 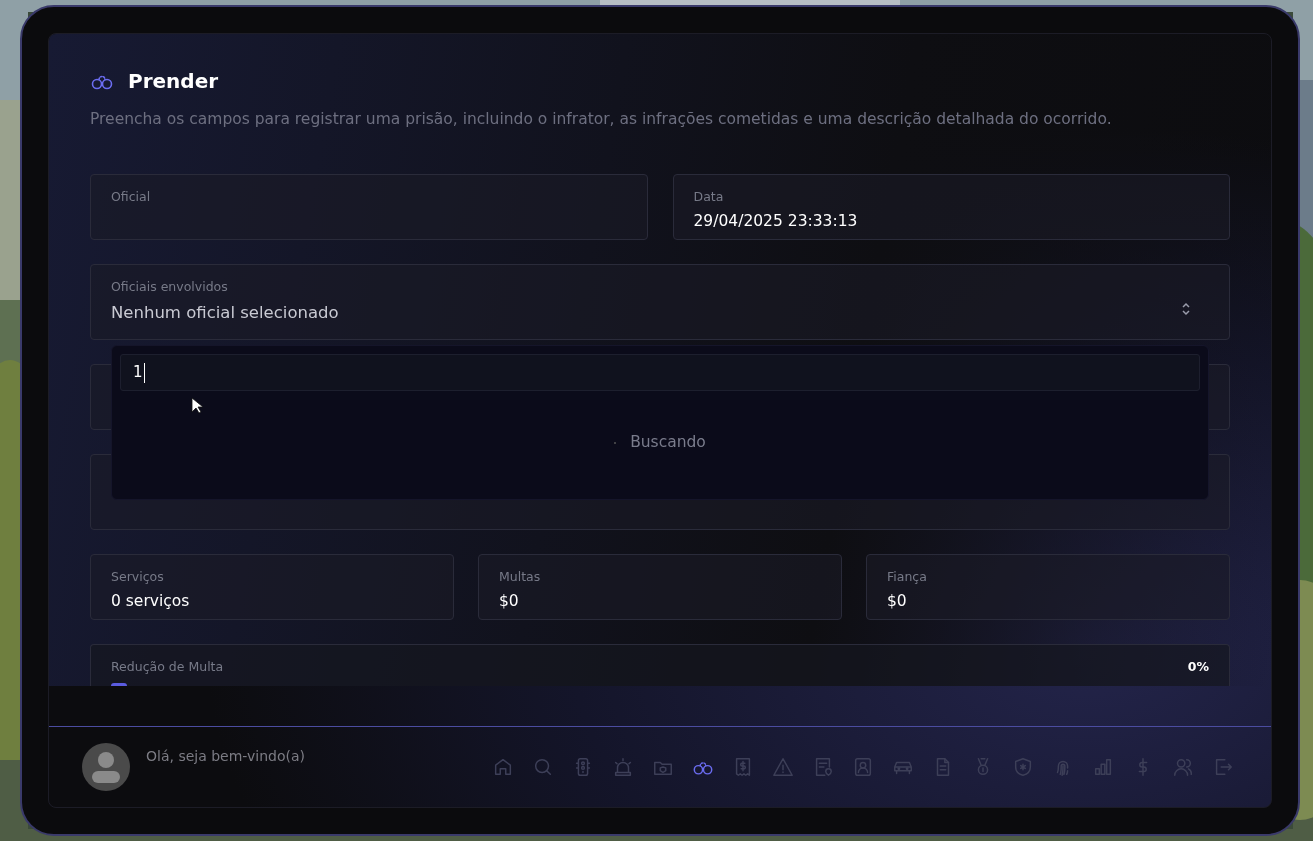 What do you see at coordinates (106, 767) in the screenshot?
I see `avatar-icon` at bounding box center [106, 767].